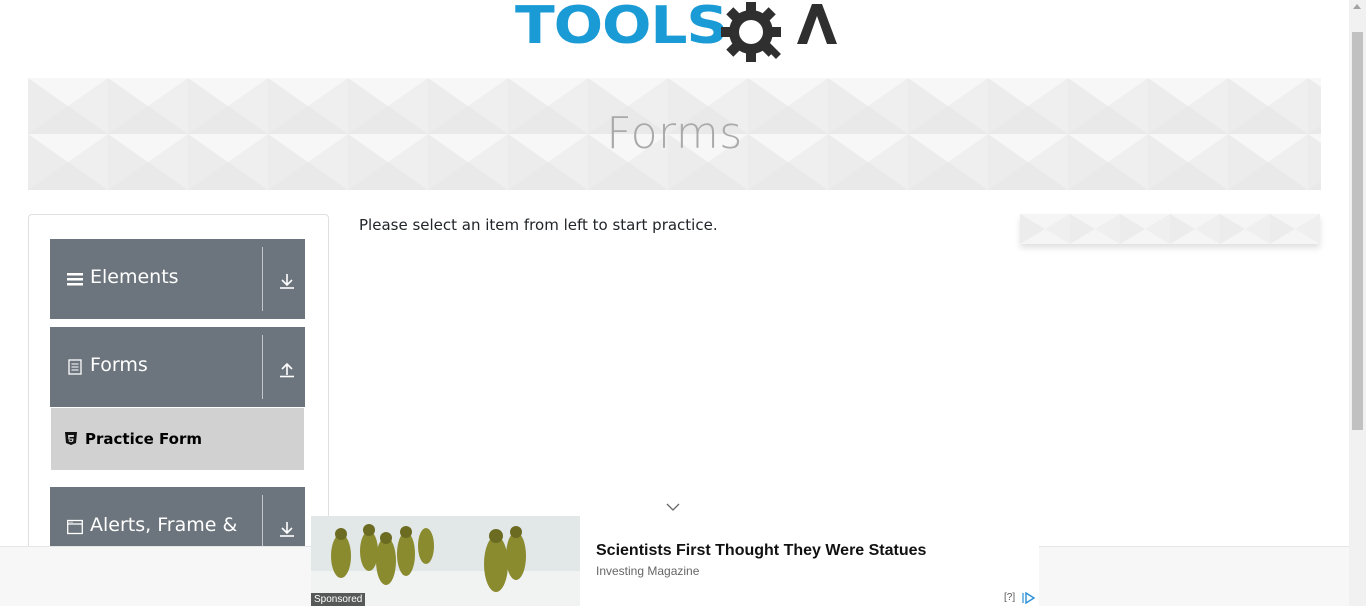 This screenshot has height=606, width=1366. I want to click on menu-group-label: Alerts, Frame &, so click(164, 525).